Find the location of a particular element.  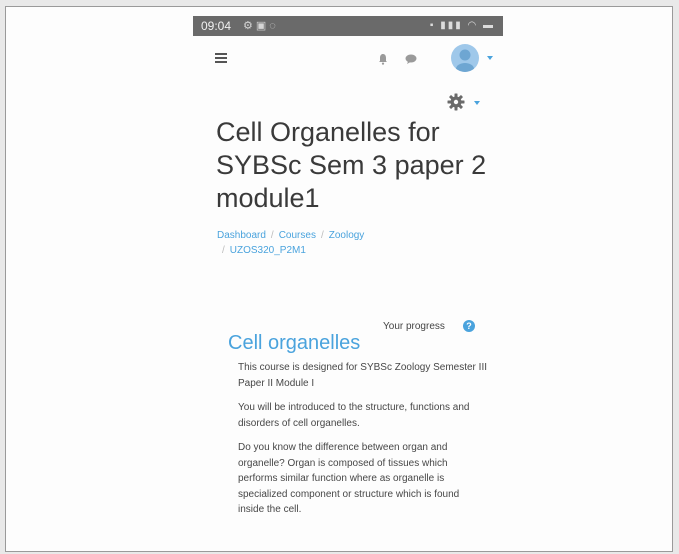

status-right-icons: ▪ ▮▮▮ ◠ ▬ is located at coordinates (462, 26).